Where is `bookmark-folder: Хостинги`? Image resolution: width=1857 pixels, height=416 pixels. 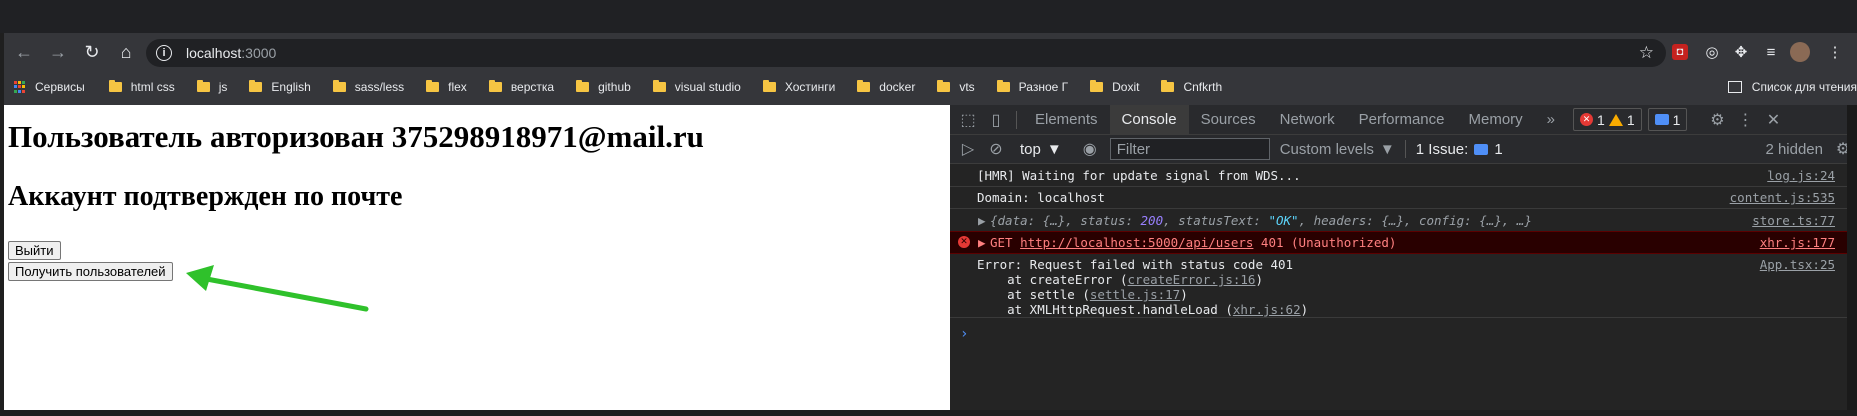
bookmark-folder: Хостинги is located at coordinates (799, 87).